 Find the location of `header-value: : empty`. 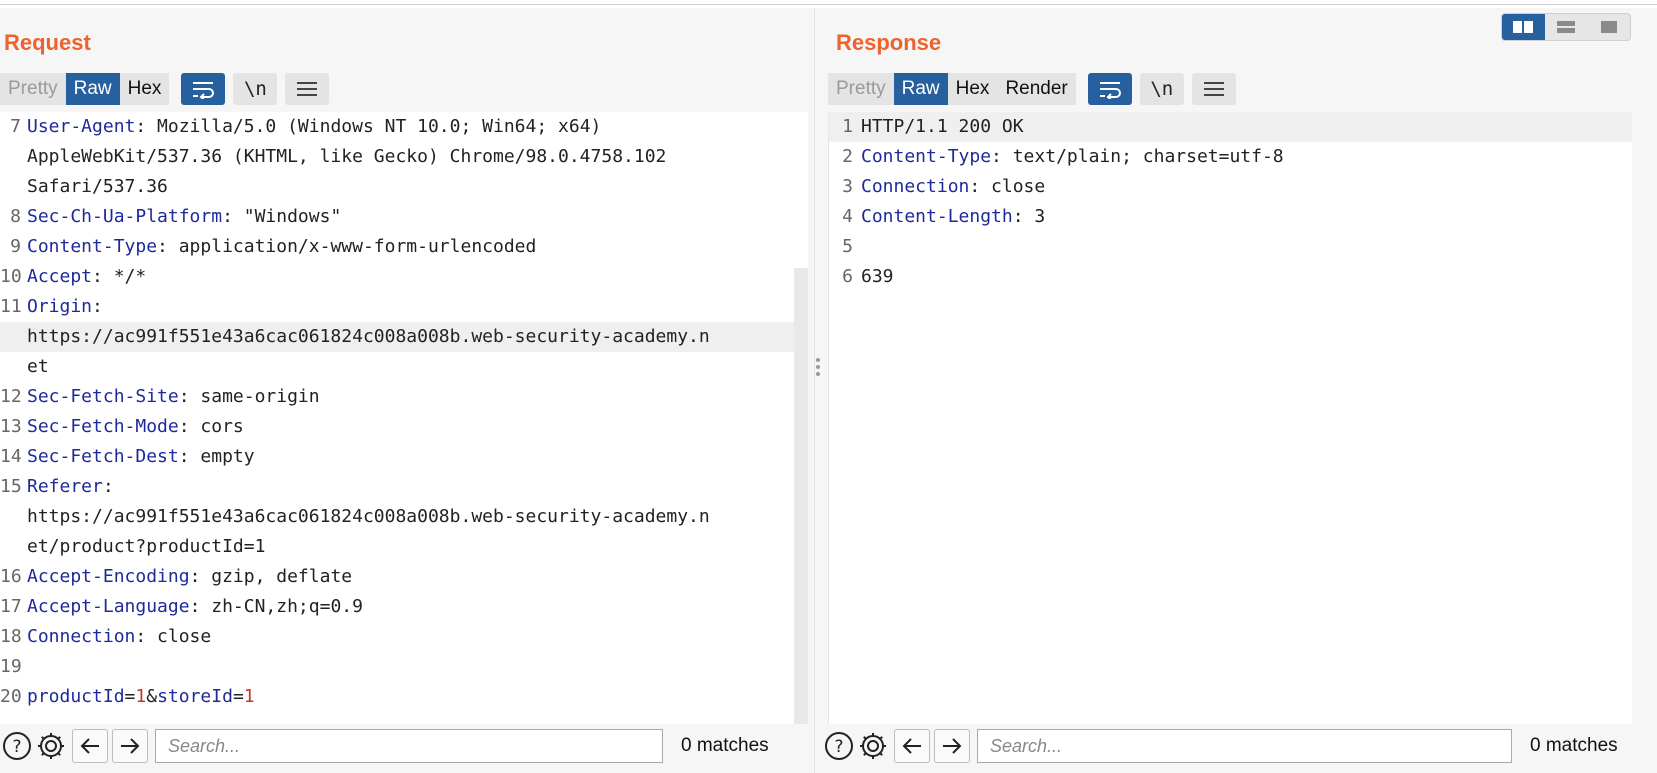

header-value: : empty is located at coordinates (216, 456).